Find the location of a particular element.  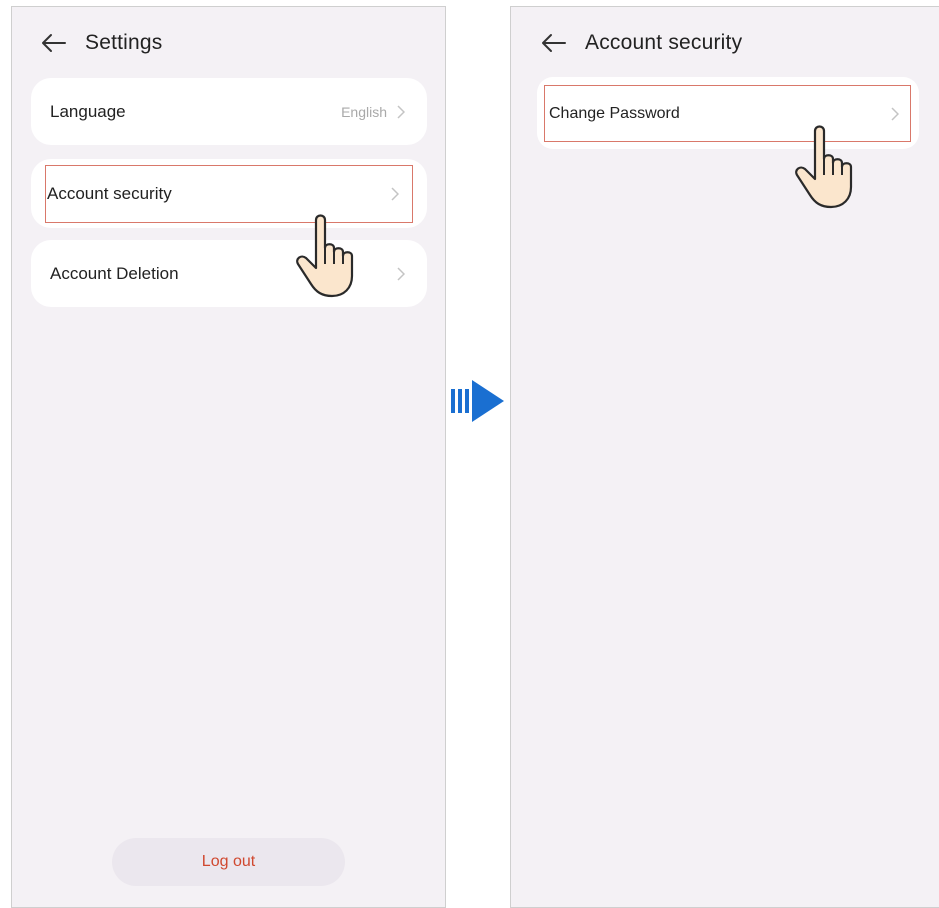

change-password-label: Change Password is located at coordinates (614, 113).